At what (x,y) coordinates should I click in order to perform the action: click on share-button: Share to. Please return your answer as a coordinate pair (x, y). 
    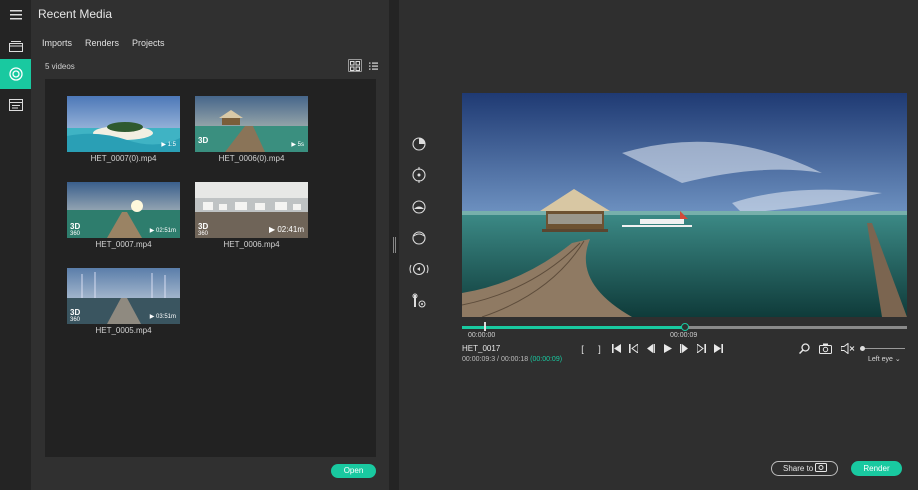
    Looking at the image, I should click on (804, 468).